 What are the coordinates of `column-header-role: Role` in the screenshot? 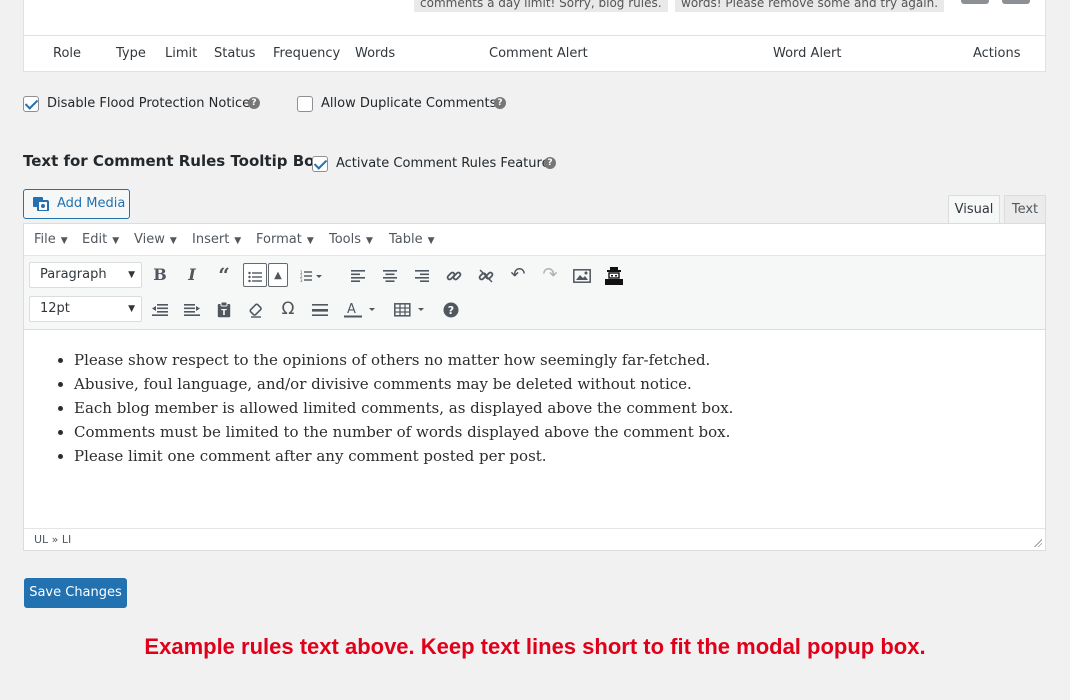 It's located at (67, 53).